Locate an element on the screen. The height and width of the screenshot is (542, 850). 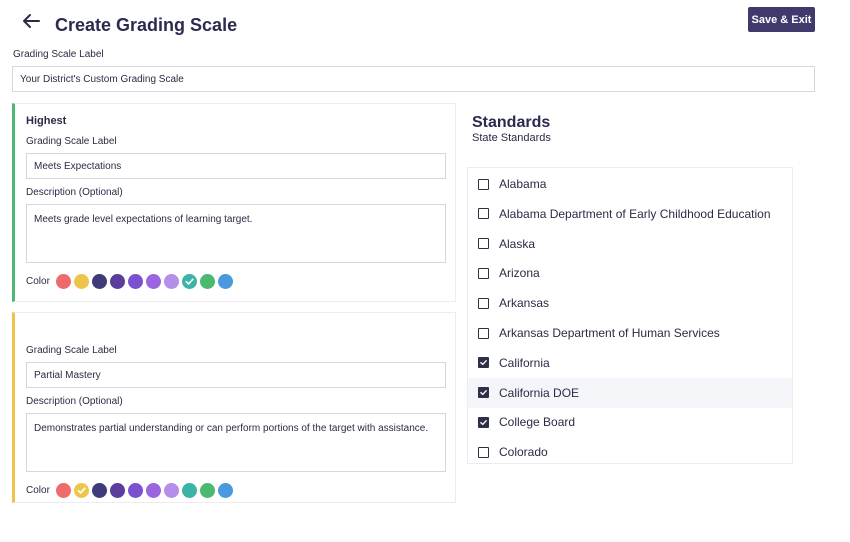
standard-label: College Board is located at coordinates (537, 422).